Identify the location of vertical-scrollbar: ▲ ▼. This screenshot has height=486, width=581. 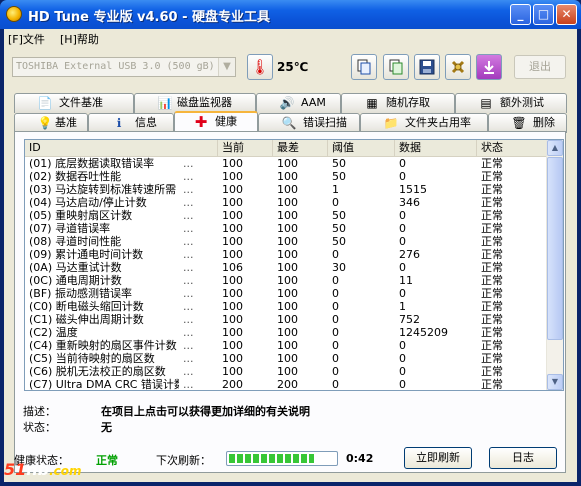
(554, 265).